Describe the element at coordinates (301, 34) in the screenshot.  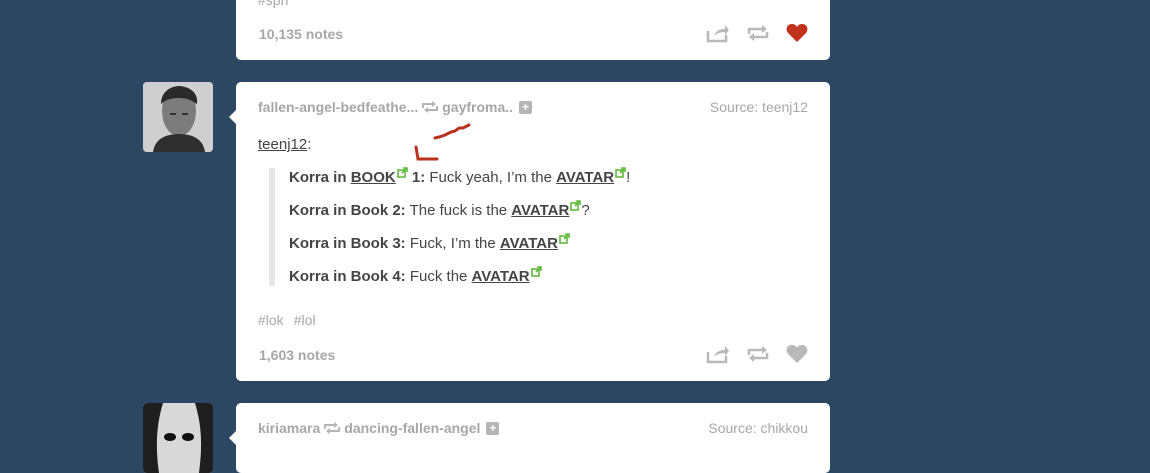
I see `notes-count: 10,135 notes` at that location.